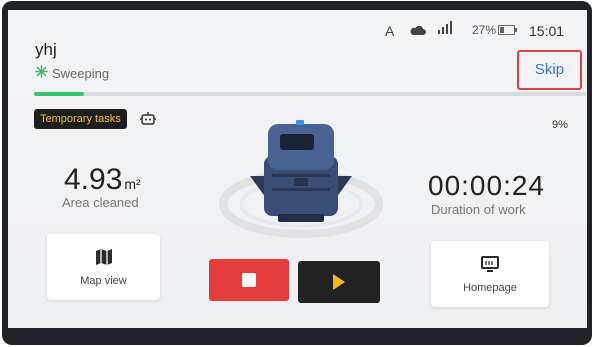 Image resolution: width=594 pixels, height=347 pixels. What do you see at coordinates (502, 30) in the screenshot?
I see `battery-level` at bounding box center [502, 30].